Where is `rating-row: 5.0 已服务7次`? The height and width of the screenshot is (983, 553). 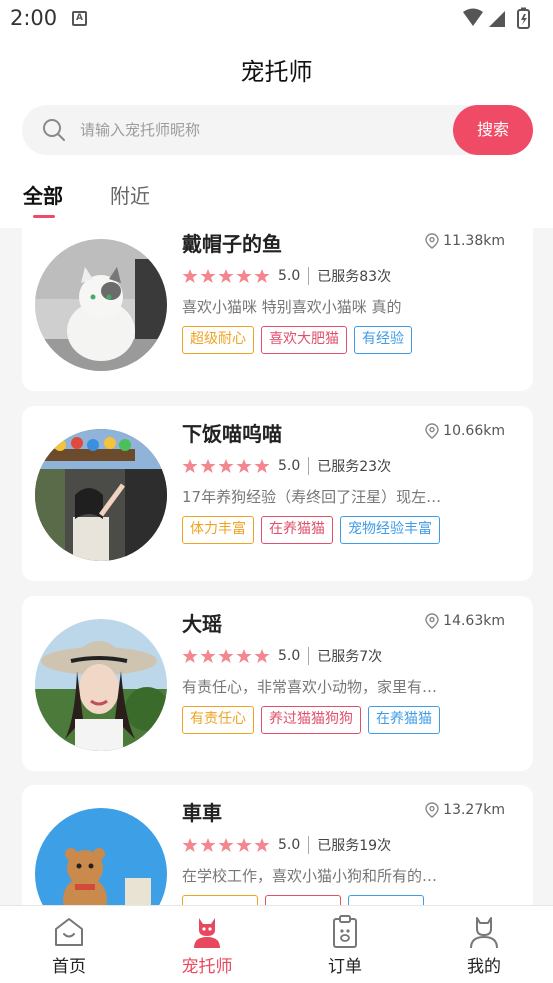 rating-row: 5.0 已服务7次 is located at coordinates (282, 656).